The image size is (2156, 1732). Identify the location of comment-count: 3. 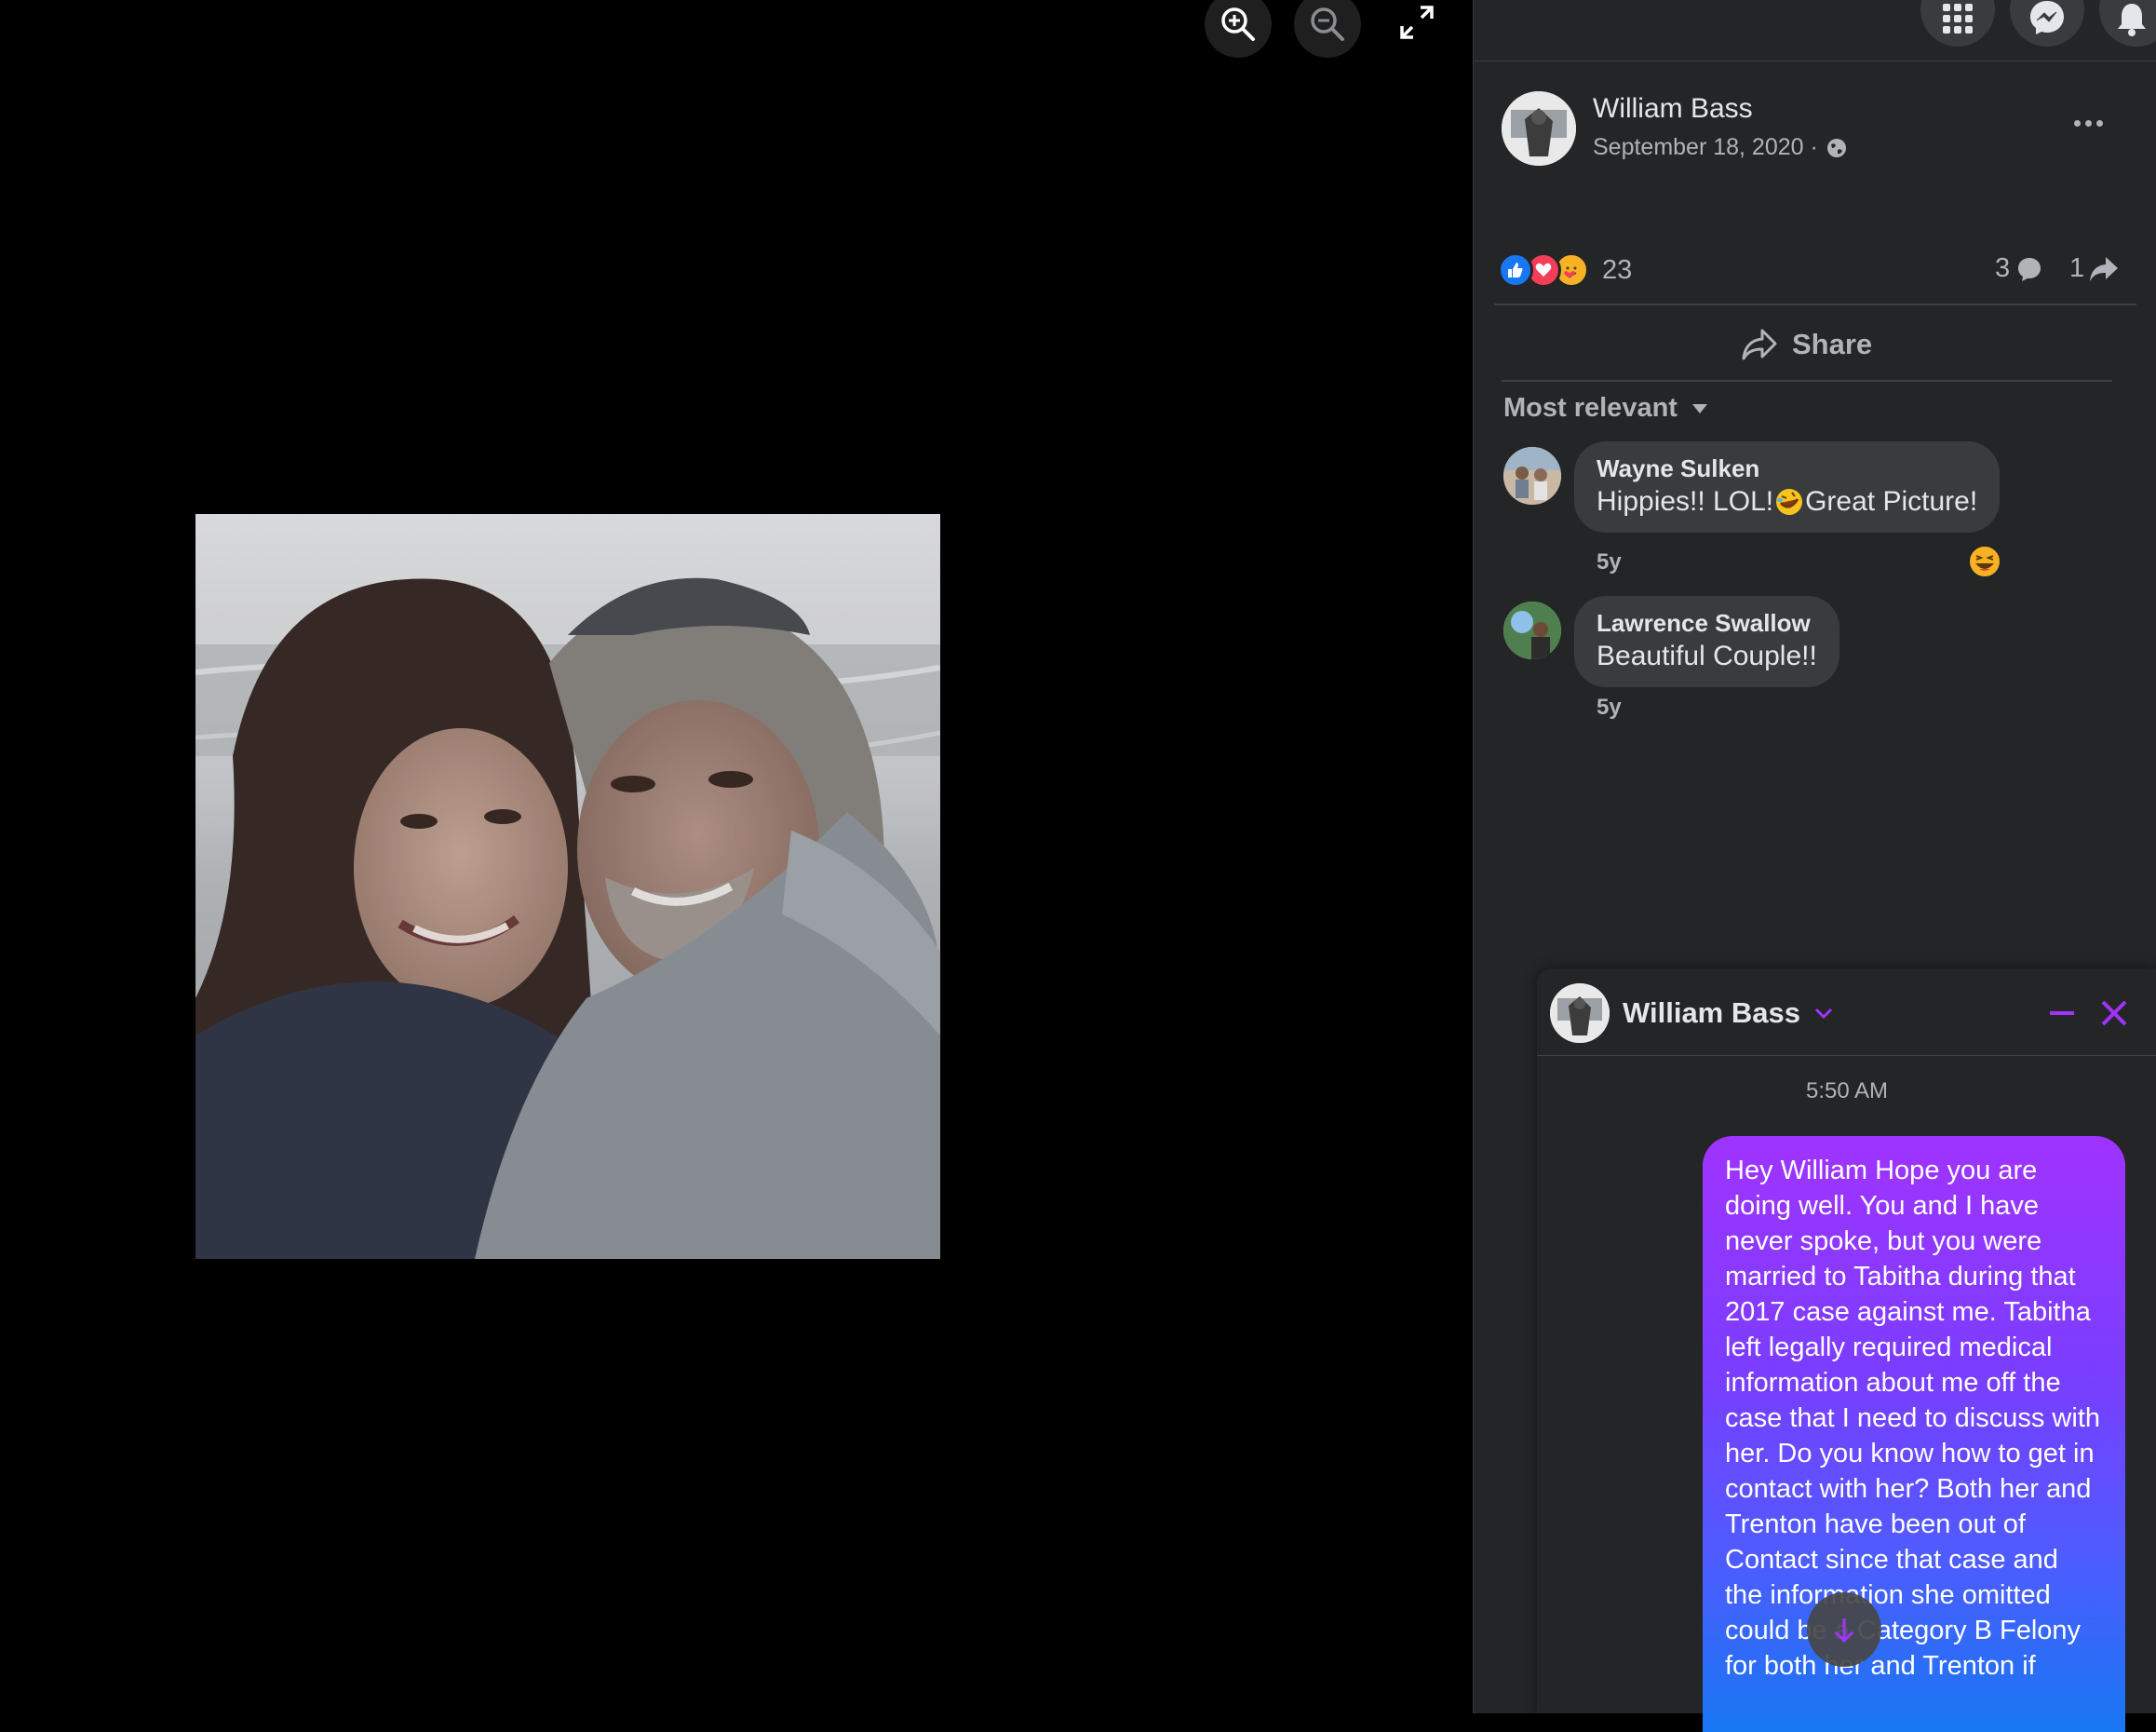
(2003, 268).